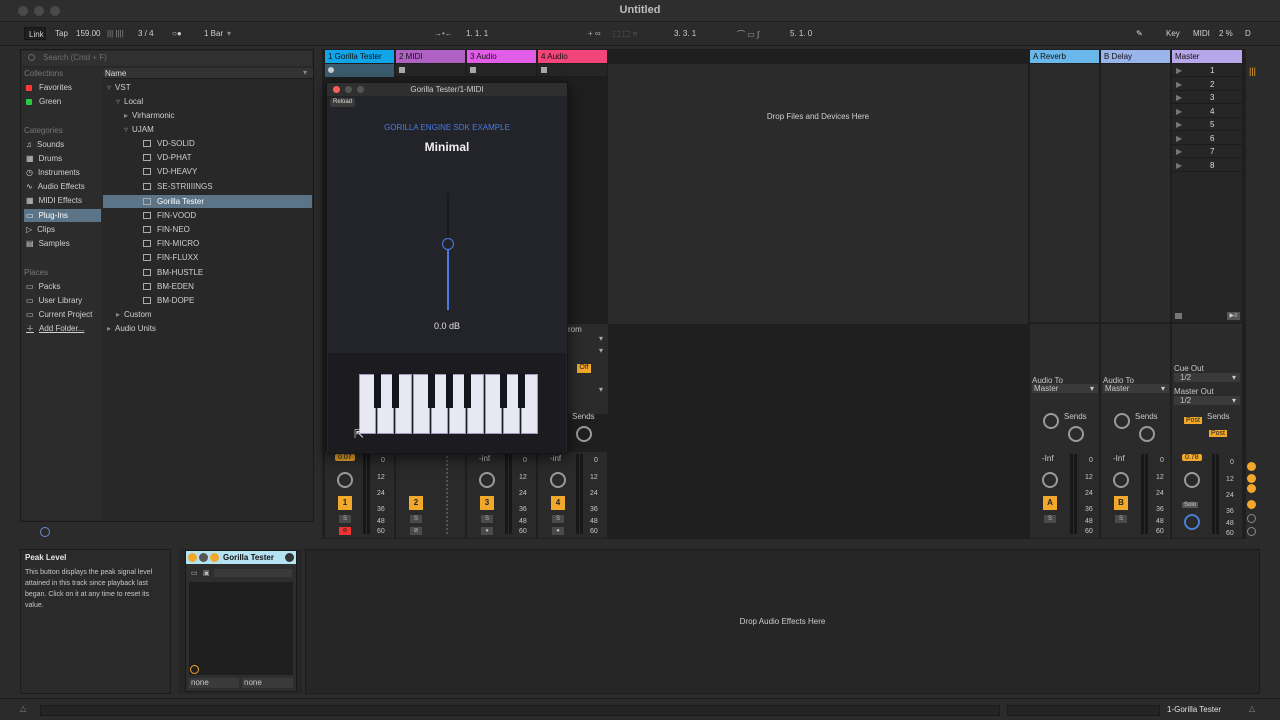 This screenshot has height=720, width=1280. Describe the element at coordinates (168, 286) in the screenshot. I see `plugin-item: BM-EDEN` at that location.